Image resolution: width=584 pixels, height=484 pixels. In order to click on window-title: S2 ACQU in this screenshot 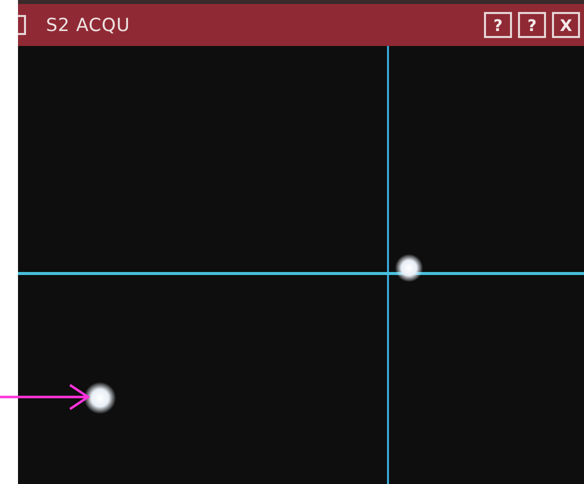, I will do `click(89, 25)`.